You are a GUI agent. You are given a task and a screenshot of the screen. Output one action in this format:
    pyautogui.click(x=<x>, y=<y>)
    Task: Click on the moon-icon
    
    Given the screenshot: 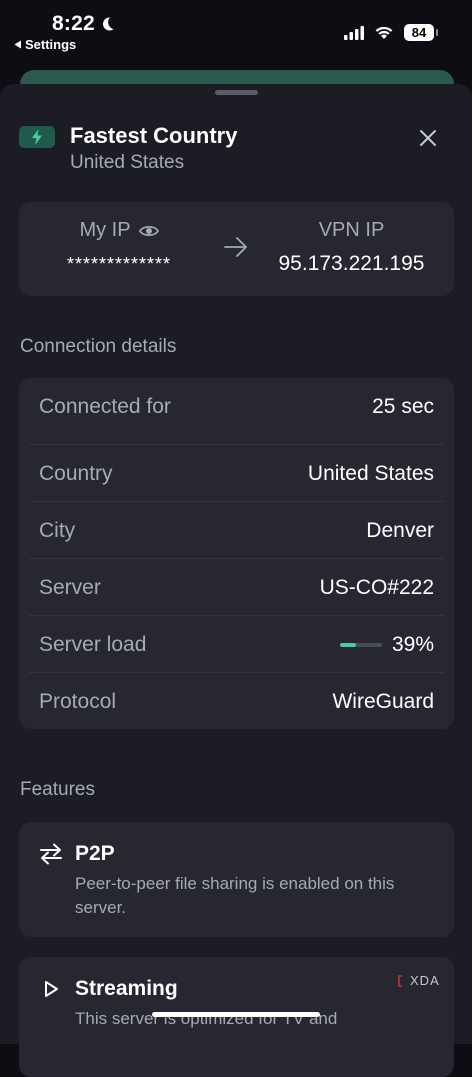 What is the action you would take?
    pyautogui.click(x=108, y=24)
    